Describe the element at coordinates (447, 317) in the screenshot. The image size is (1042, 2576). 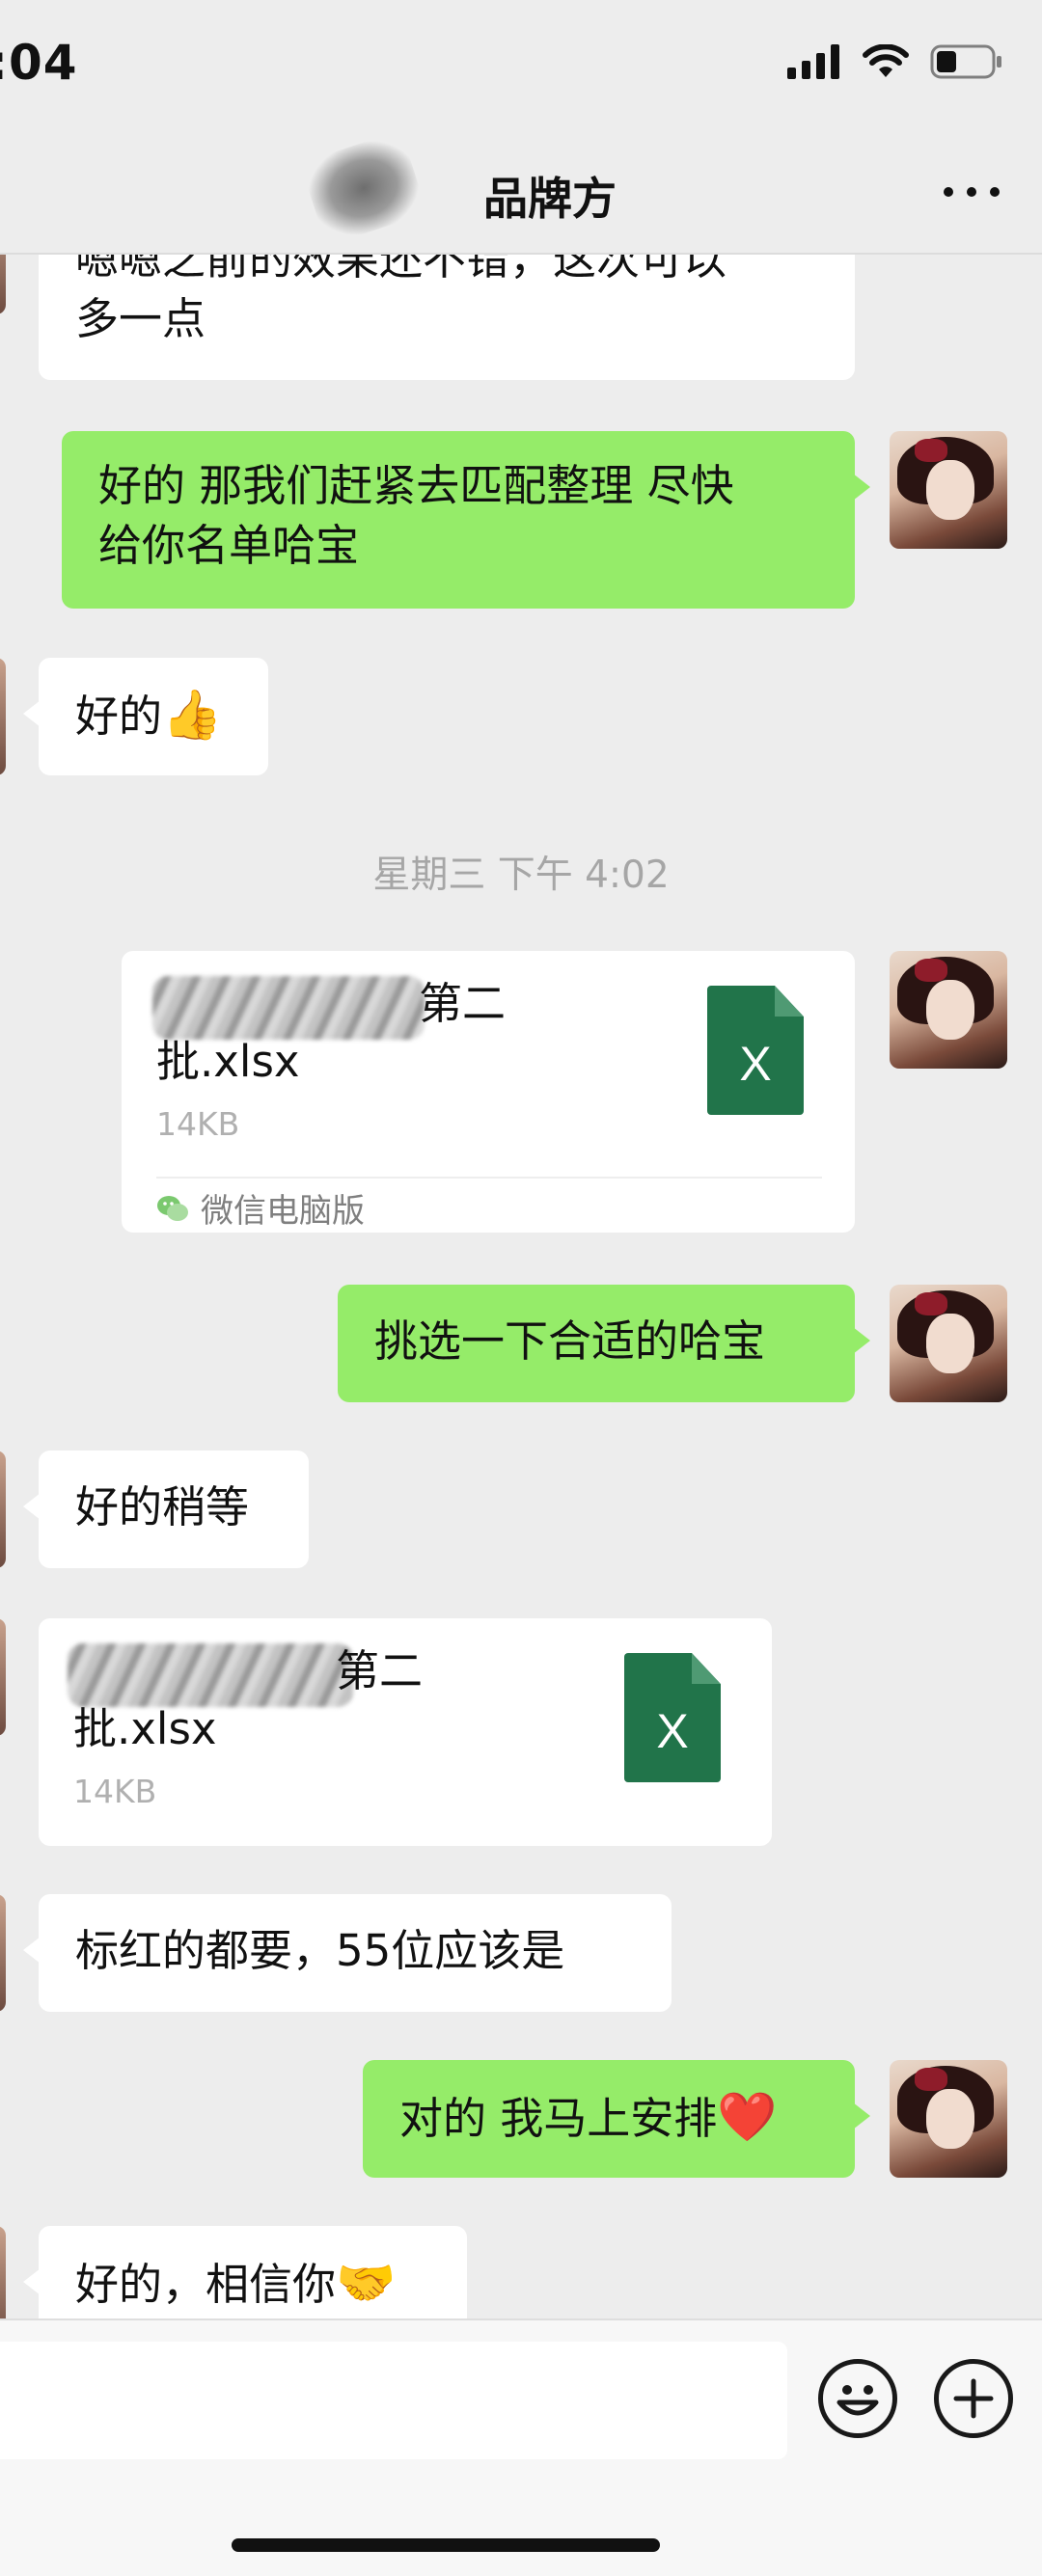
I see `message-received: 嗯嗯之前的效果还不错，这次可以 多一点` at that location.